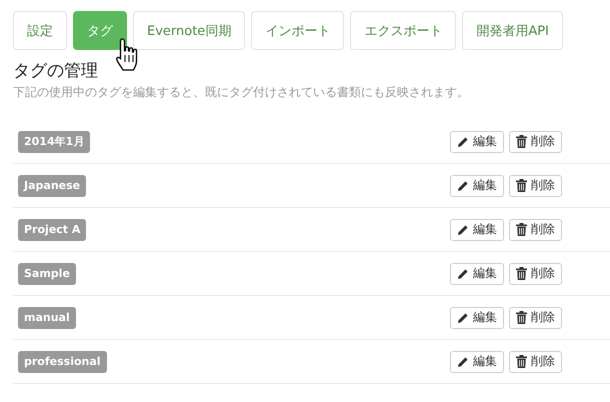  Describe the element at coordinates (403, 30) in the screenshot. I see `tab: エクスポート` at that location.